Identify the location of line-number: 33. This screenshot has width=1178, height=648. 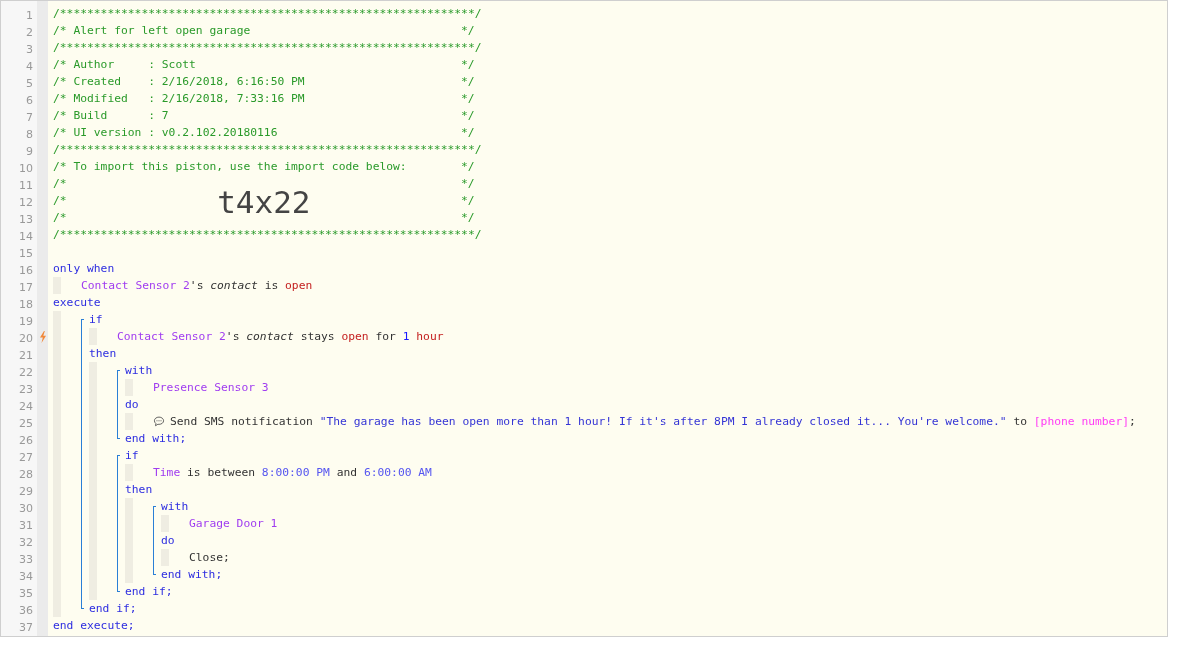
(26, 559).